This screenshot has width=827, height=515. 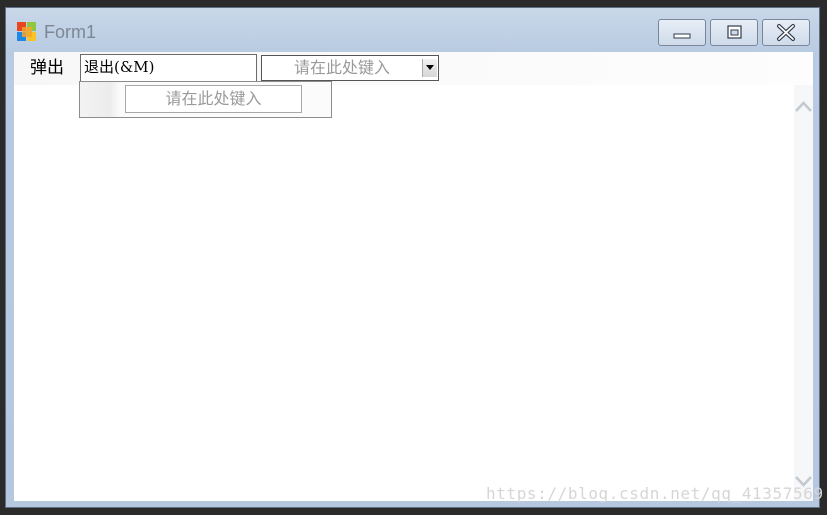 I want to click on title-bar: Form1, so click(x=412, y=30).